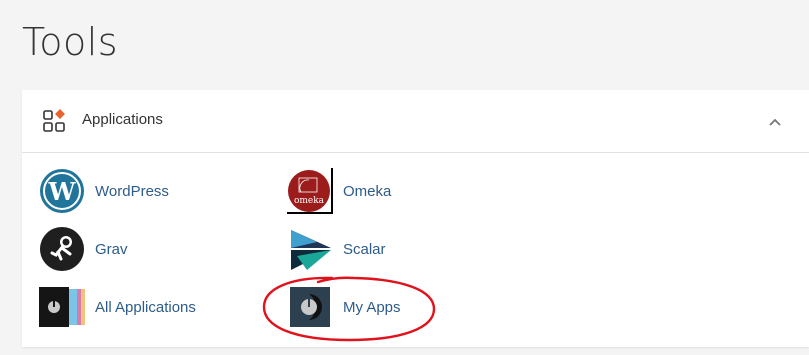 The width and height of the screenshot is (809, 355). I want to click on app-wordpress: W WordPress, so click(104, 191).